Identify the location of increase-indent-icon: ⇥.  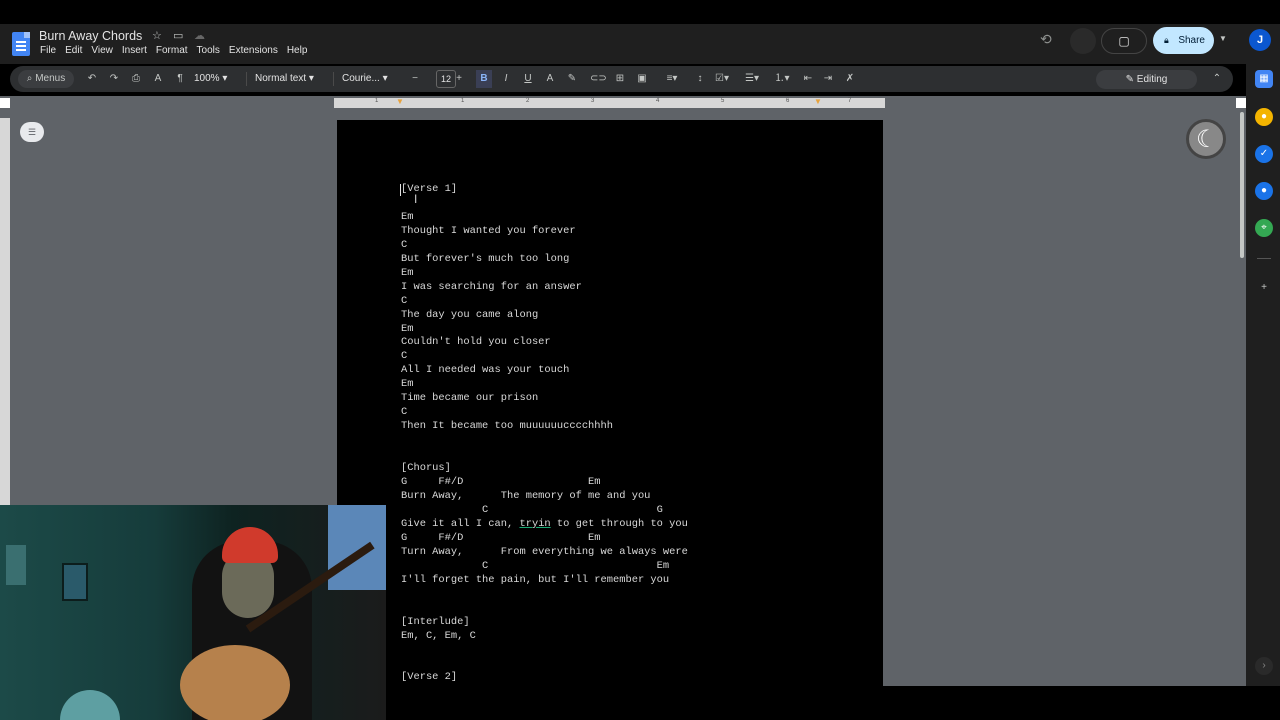
(828, 79).